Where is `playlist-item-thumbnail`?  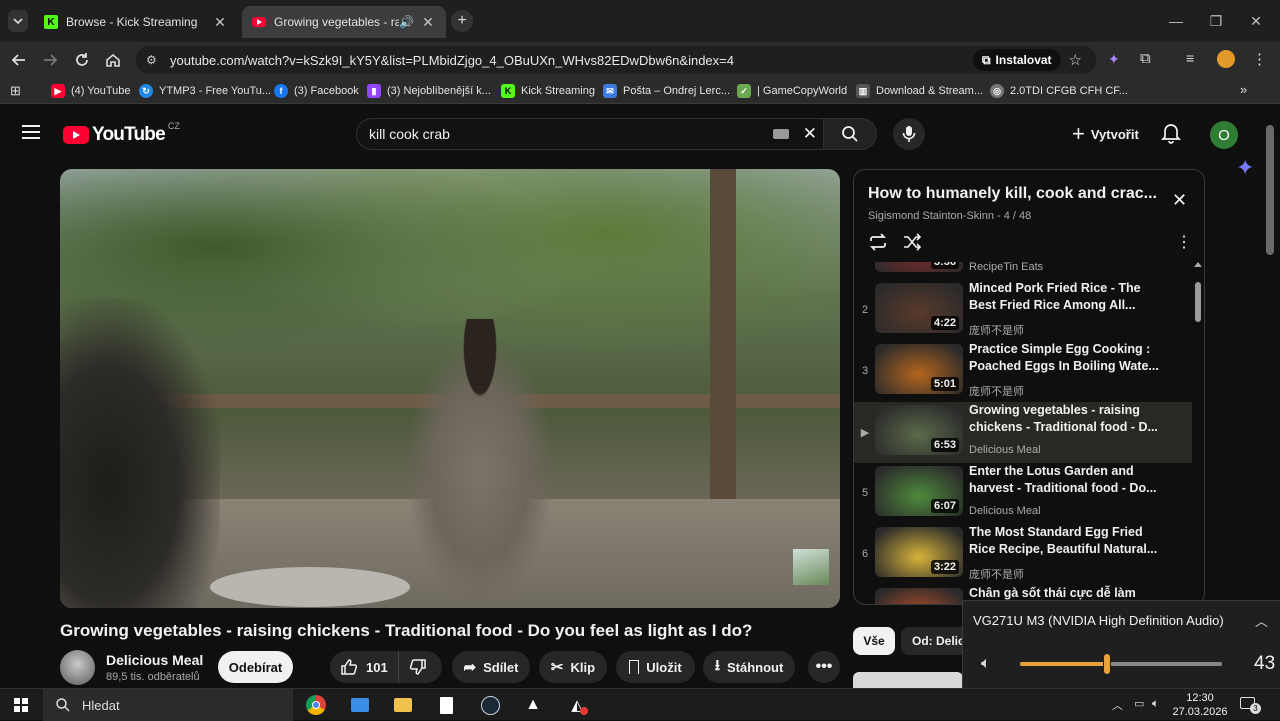 playlist-item-thumbnail is located at coordinates (919, 596).